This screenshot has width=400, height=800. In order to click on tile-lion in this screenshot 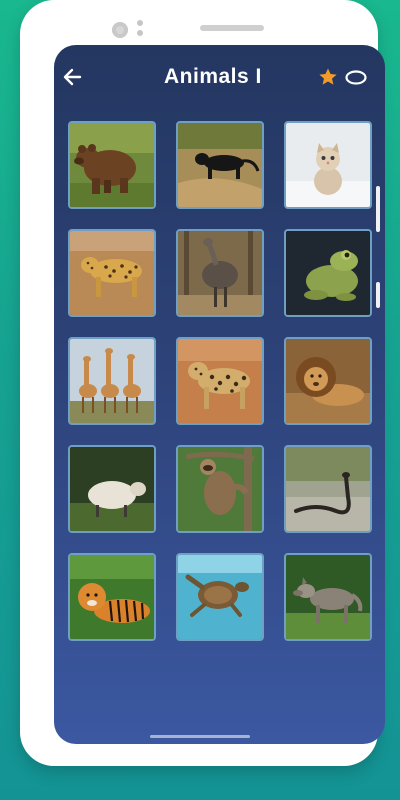, I will do `click(328, 381)`.